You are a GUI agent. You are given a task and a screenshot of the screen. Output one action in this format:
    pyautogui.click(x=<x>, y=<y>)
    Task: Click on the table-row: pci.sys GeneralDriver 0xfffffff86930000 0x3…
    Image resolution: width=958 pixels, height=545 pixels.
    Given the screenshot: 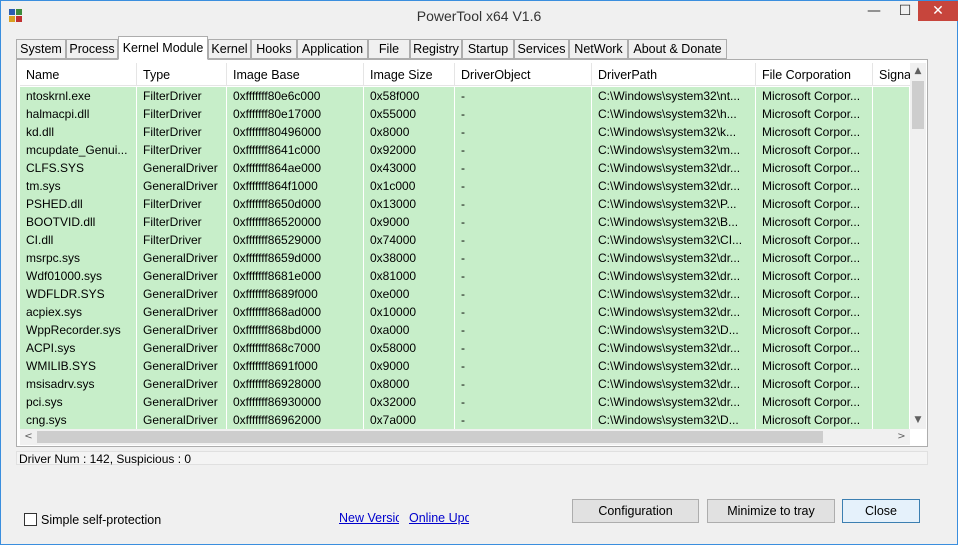 What is the action you would take?
    pyautogui.click(x=465, y=402)
    